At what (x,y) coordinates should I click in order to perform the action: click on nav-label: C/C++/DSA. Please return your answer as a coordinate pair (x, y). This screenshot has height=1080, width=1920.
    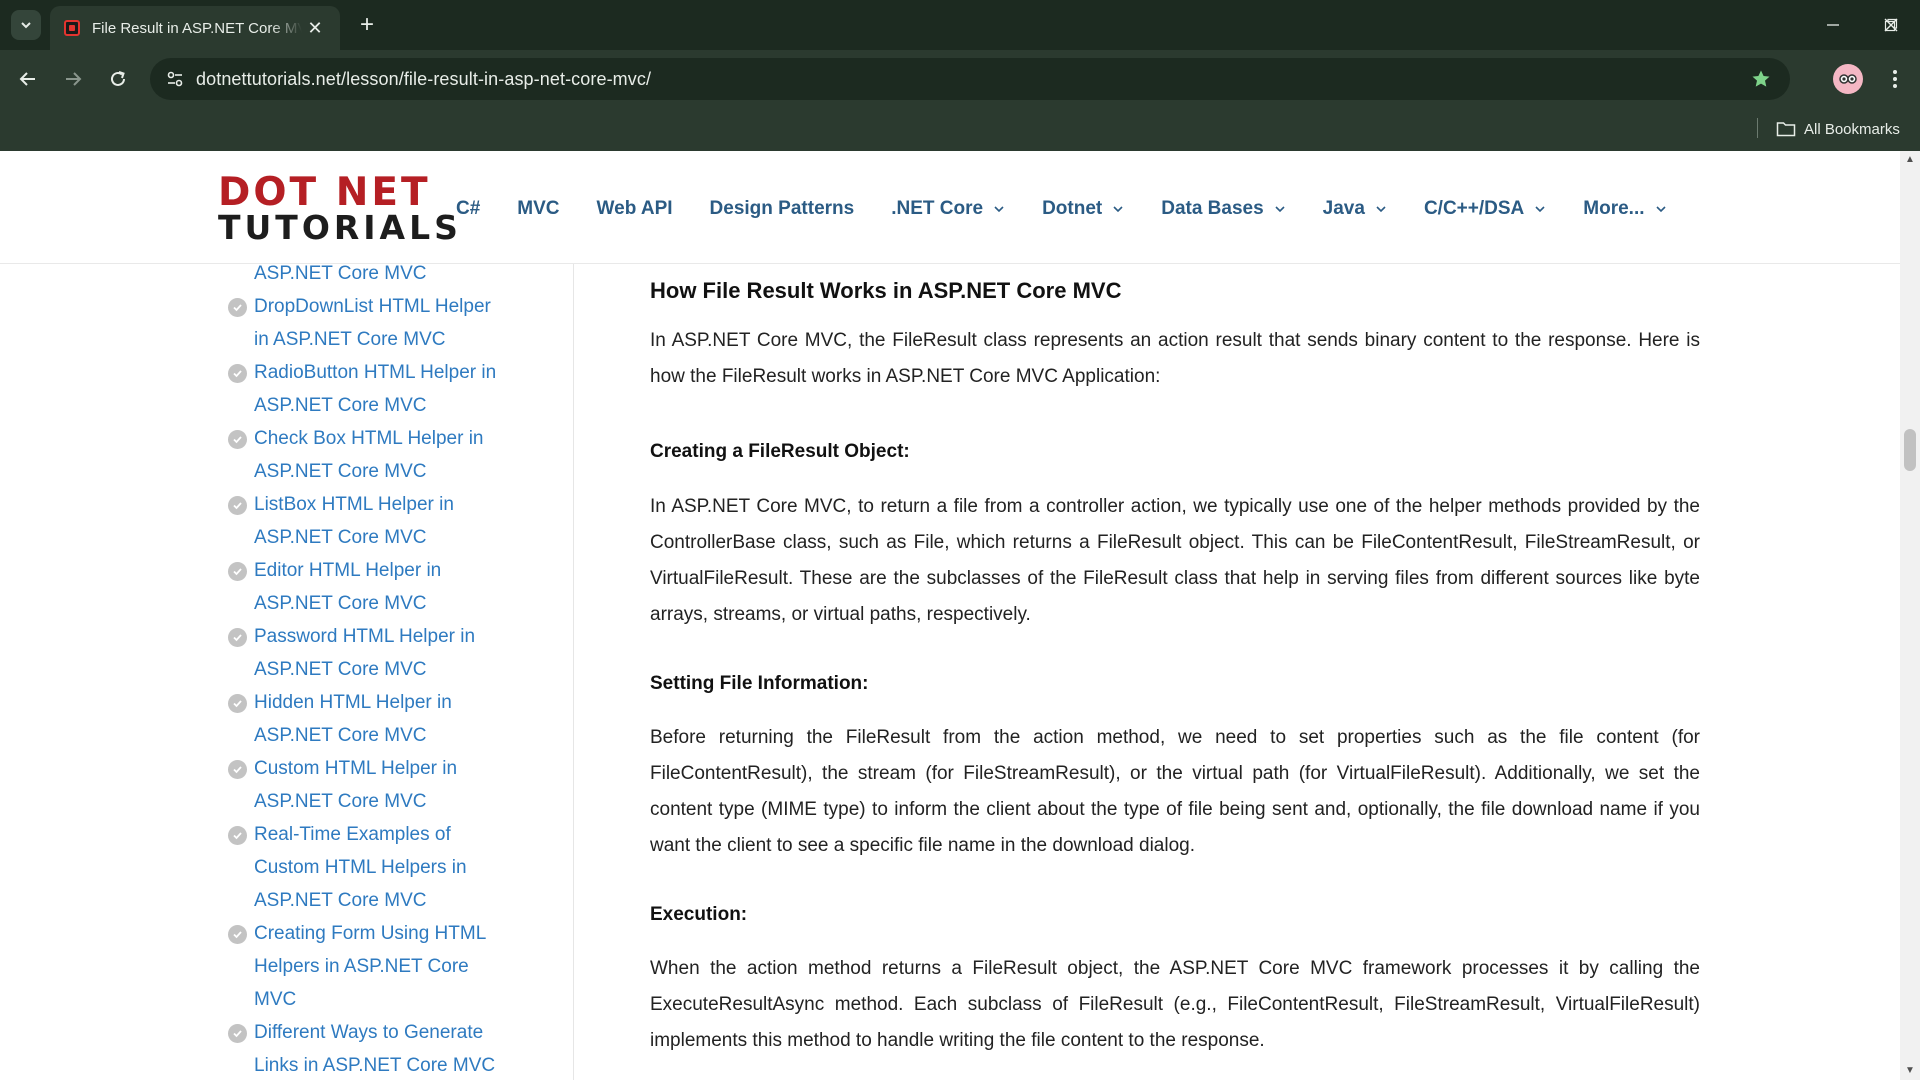
    Looking at the image, I should click on (1474, 208).